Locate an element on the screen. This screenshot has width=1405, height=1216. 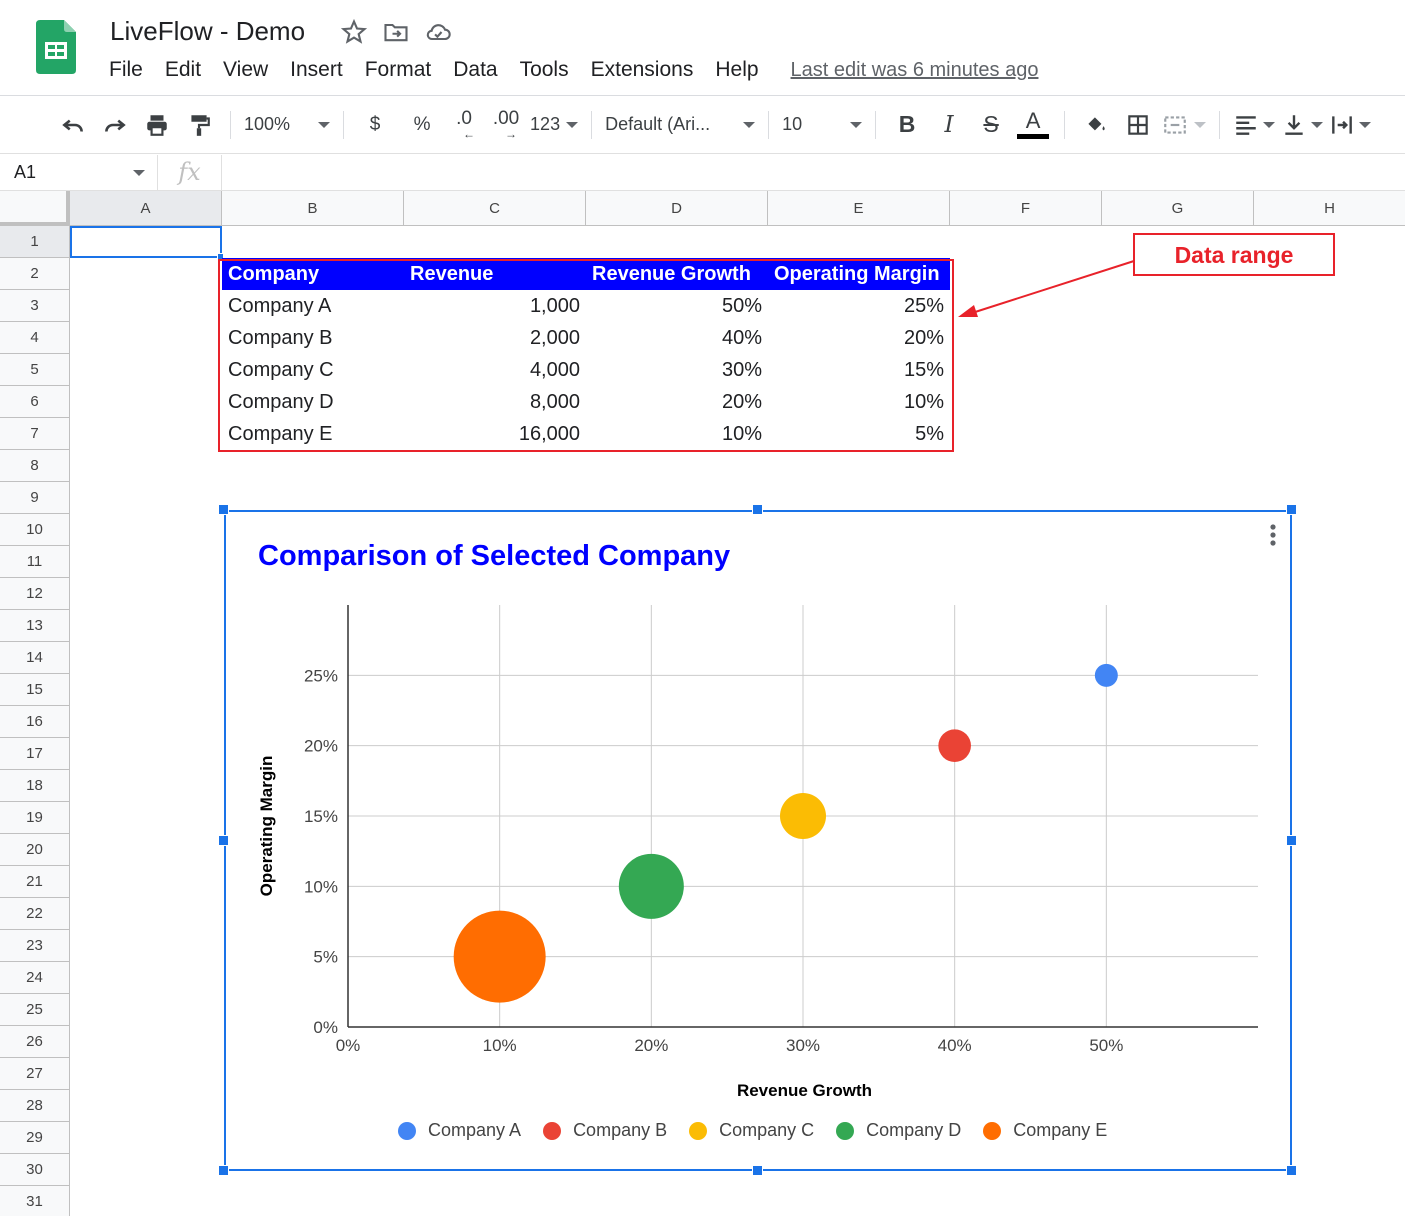
row-header-28: 28 is located at coordinates (35, 1106).